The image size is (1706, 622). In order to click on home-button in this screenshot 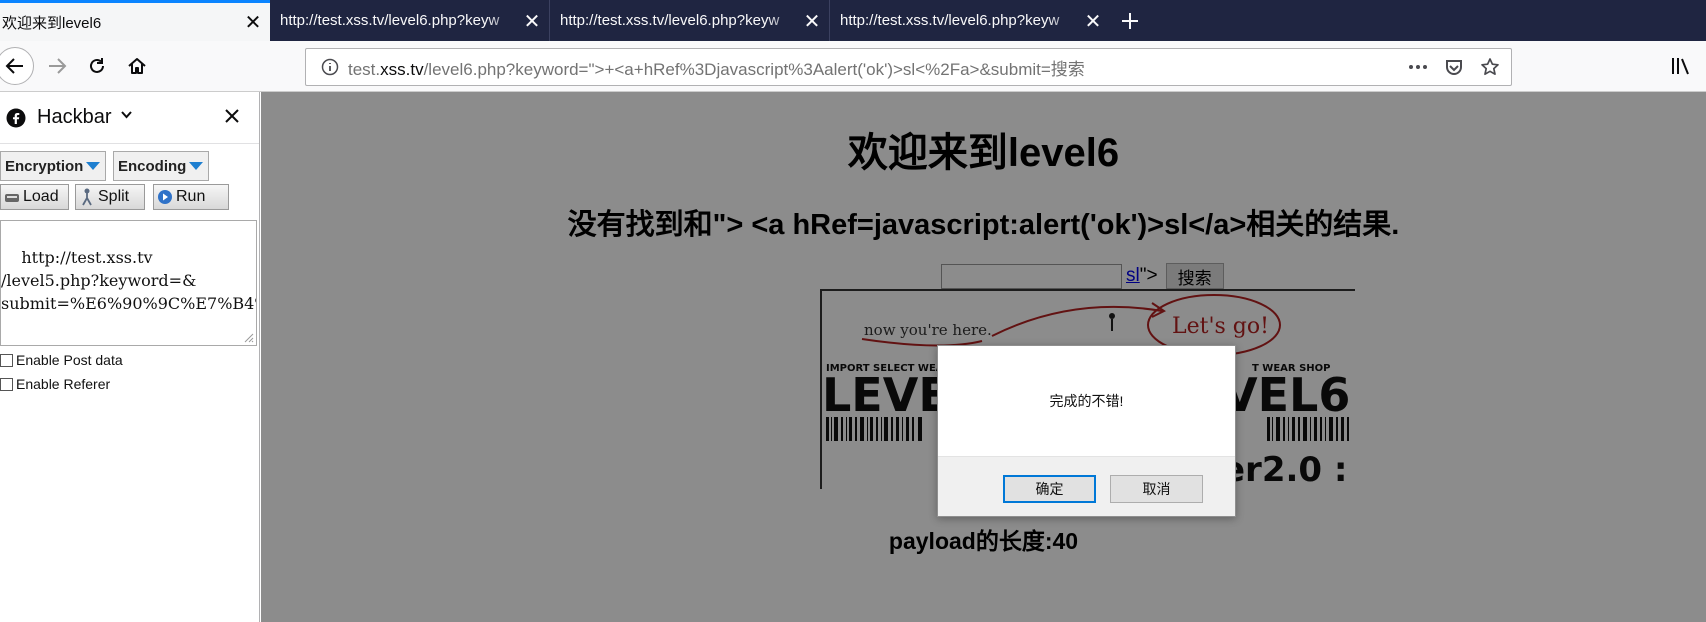, I will do `click(137, 66)`.